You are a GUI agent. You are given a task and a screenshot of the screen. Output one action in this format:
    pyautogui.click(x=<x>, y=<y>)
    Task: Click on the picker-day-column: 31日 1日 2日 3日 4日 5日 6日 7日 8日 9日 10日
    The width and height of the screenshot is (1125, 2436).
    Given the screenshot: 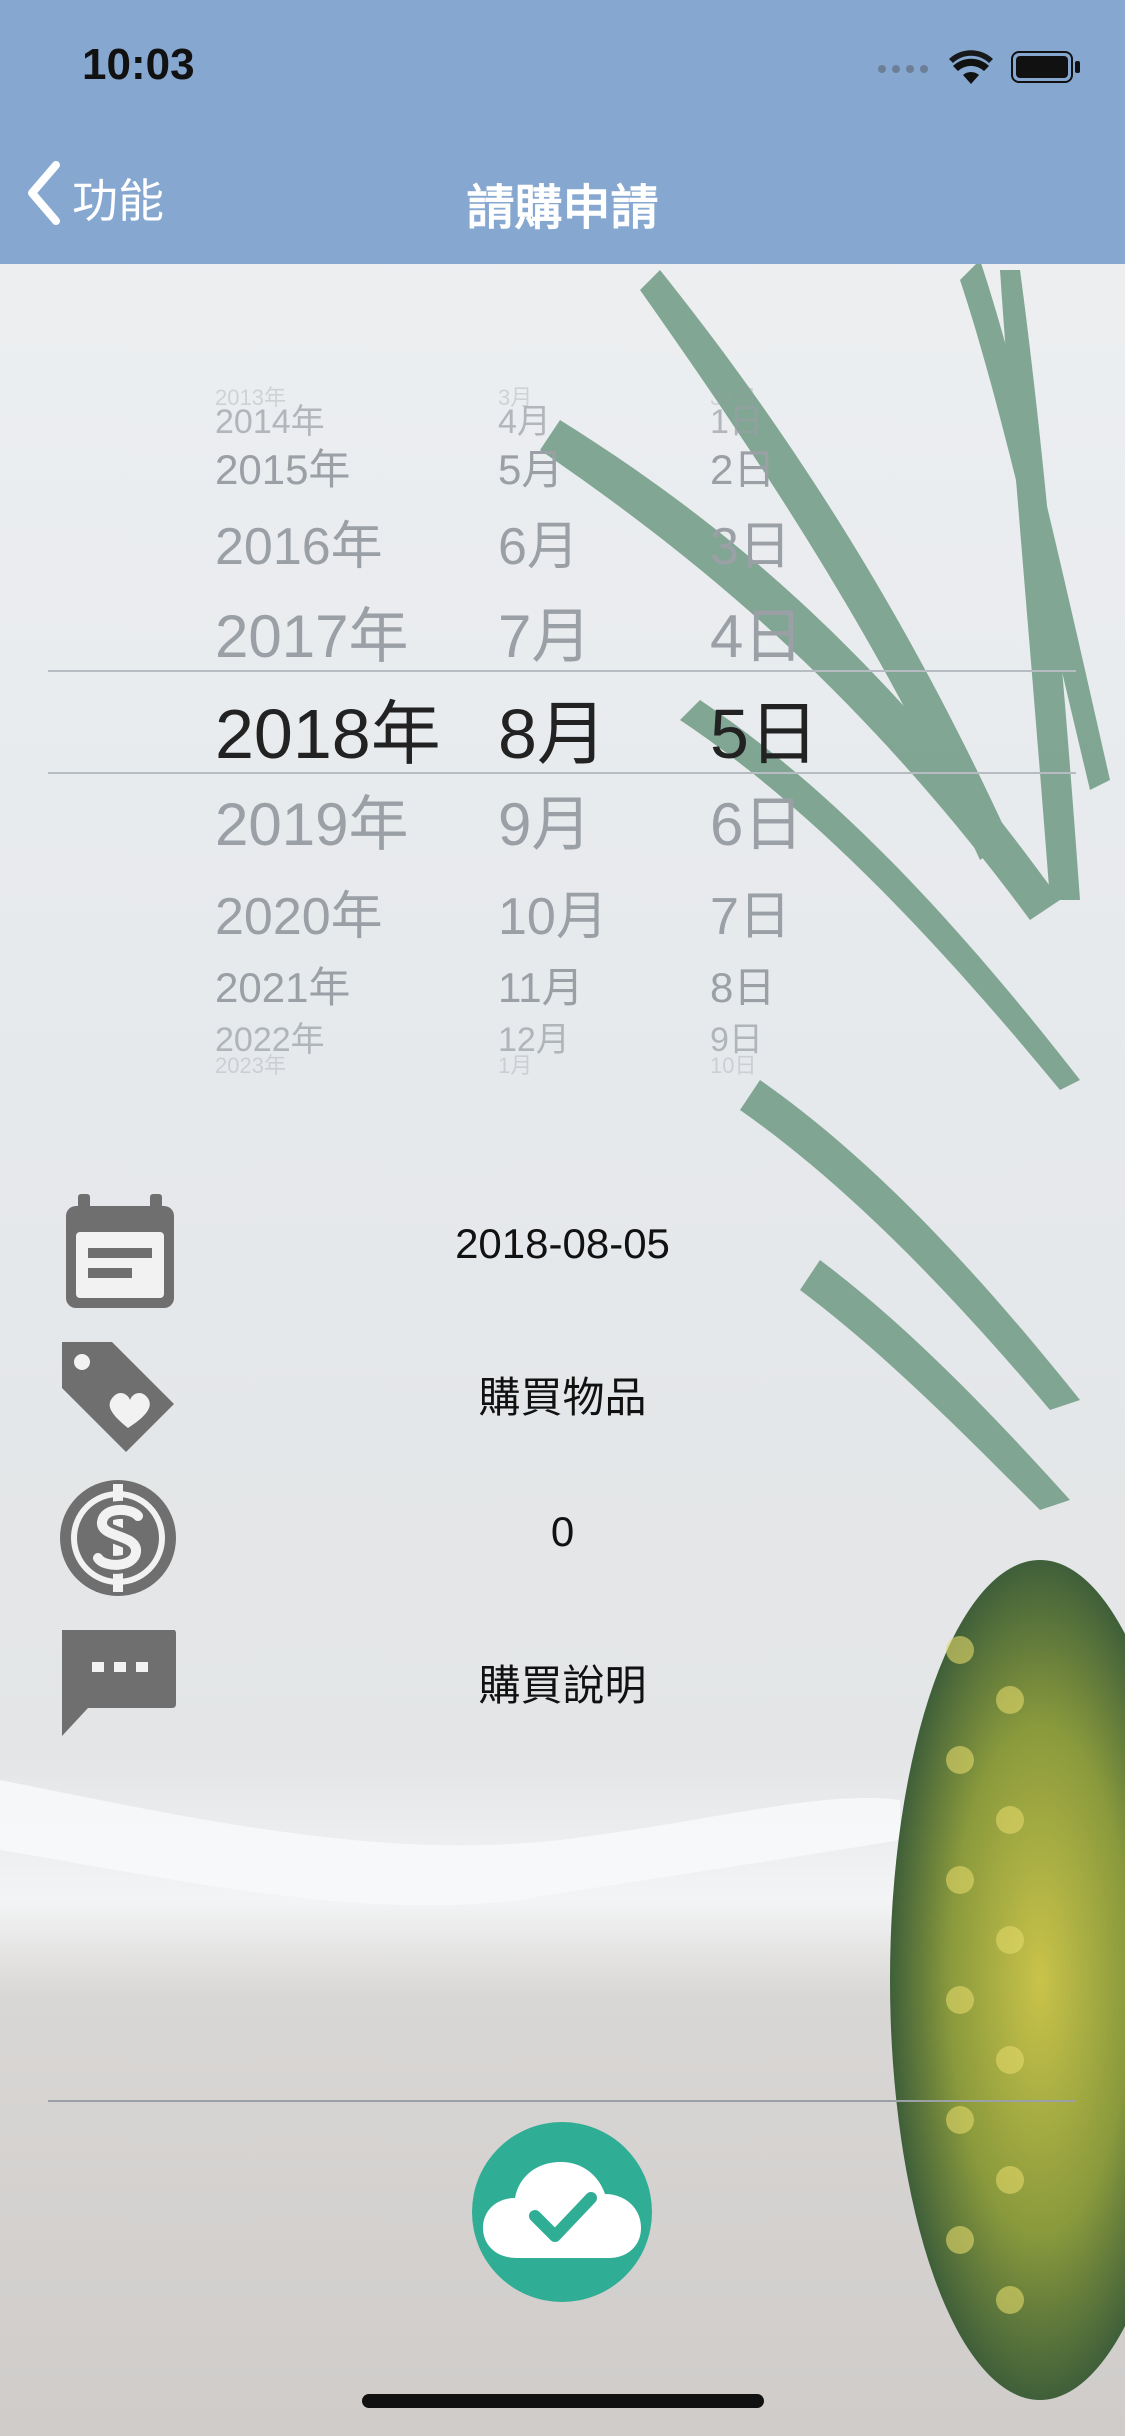 What is the action you would take?
    pyautogui.click(x=790, y=674)
    